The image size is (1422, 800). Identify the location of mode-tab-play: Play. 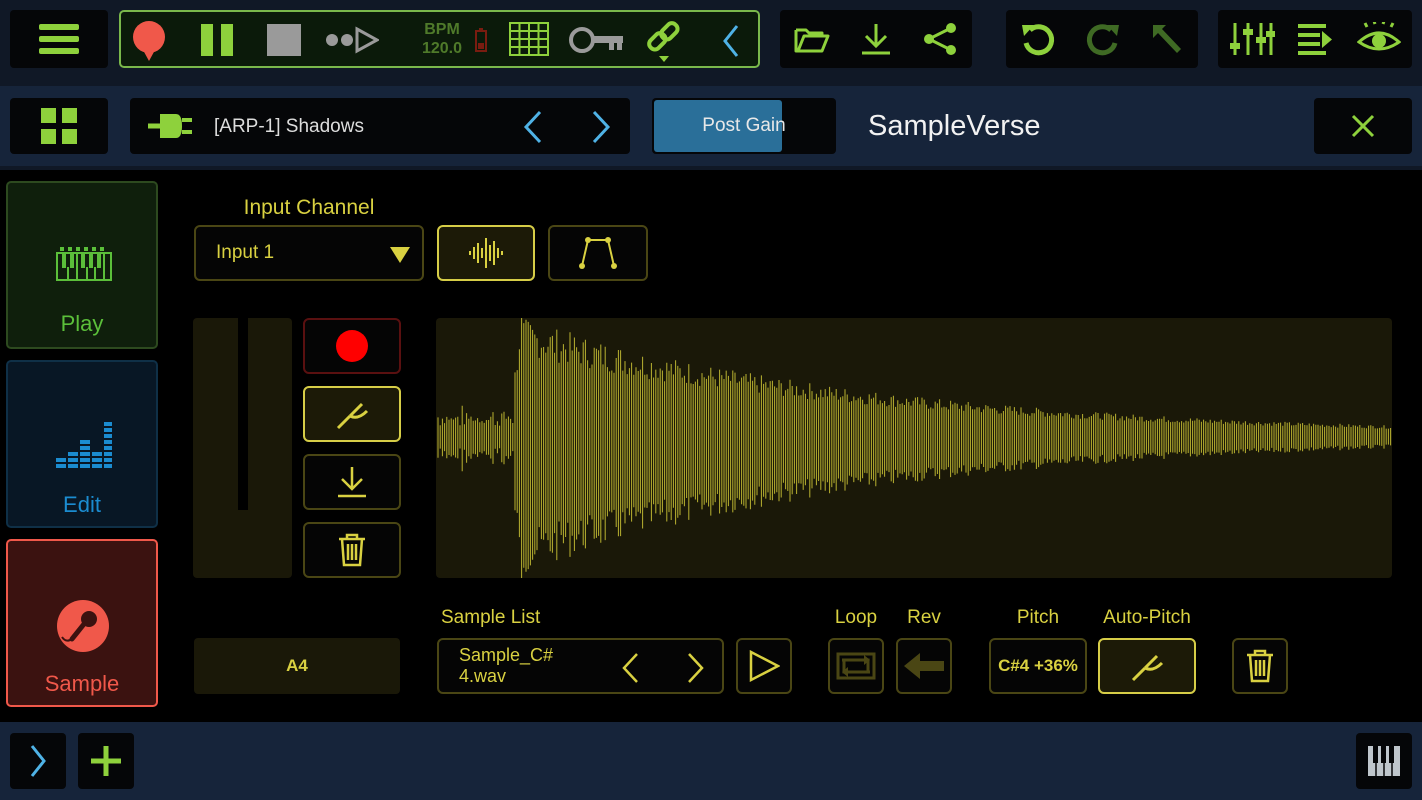
(82, 265).